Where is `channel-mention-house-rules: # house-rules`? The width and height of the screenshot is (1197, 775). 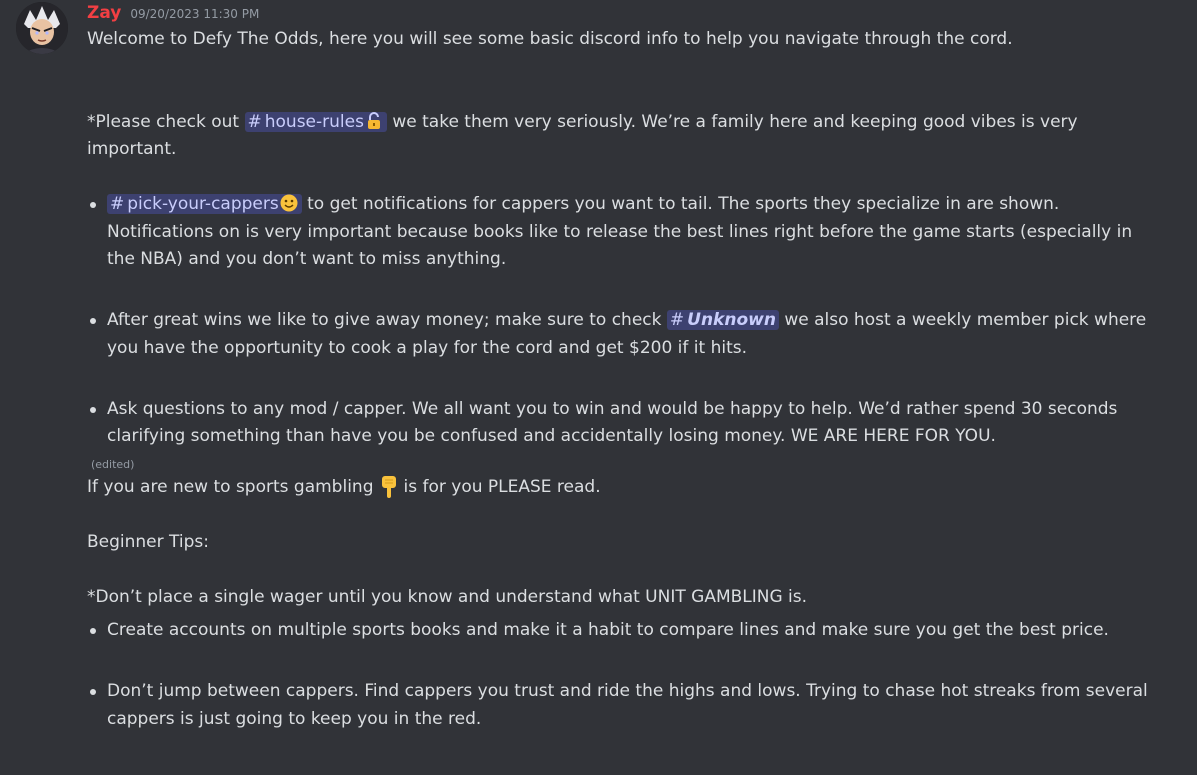
channel-mention-house-rules: # house-rules is located at coordinates (315, 121).